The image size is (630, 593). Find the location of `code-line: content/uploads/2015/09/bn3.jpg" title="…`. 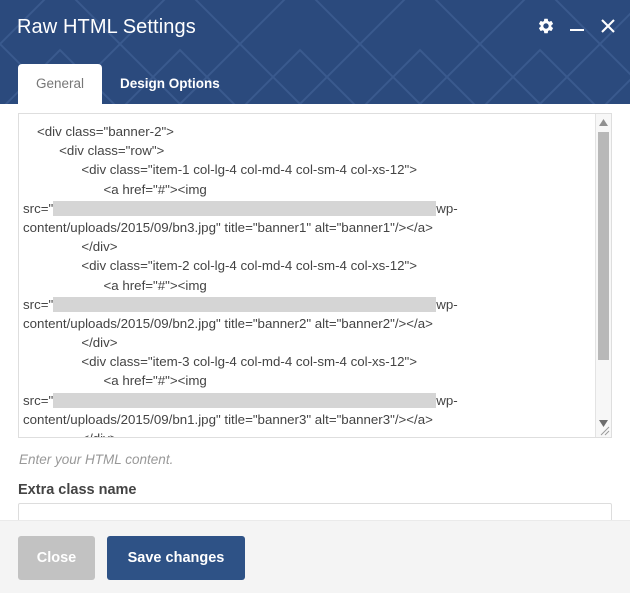

code-line: content/uploads/2015/09/bn3.jpg" title="… is located at coordinates (228, 227).